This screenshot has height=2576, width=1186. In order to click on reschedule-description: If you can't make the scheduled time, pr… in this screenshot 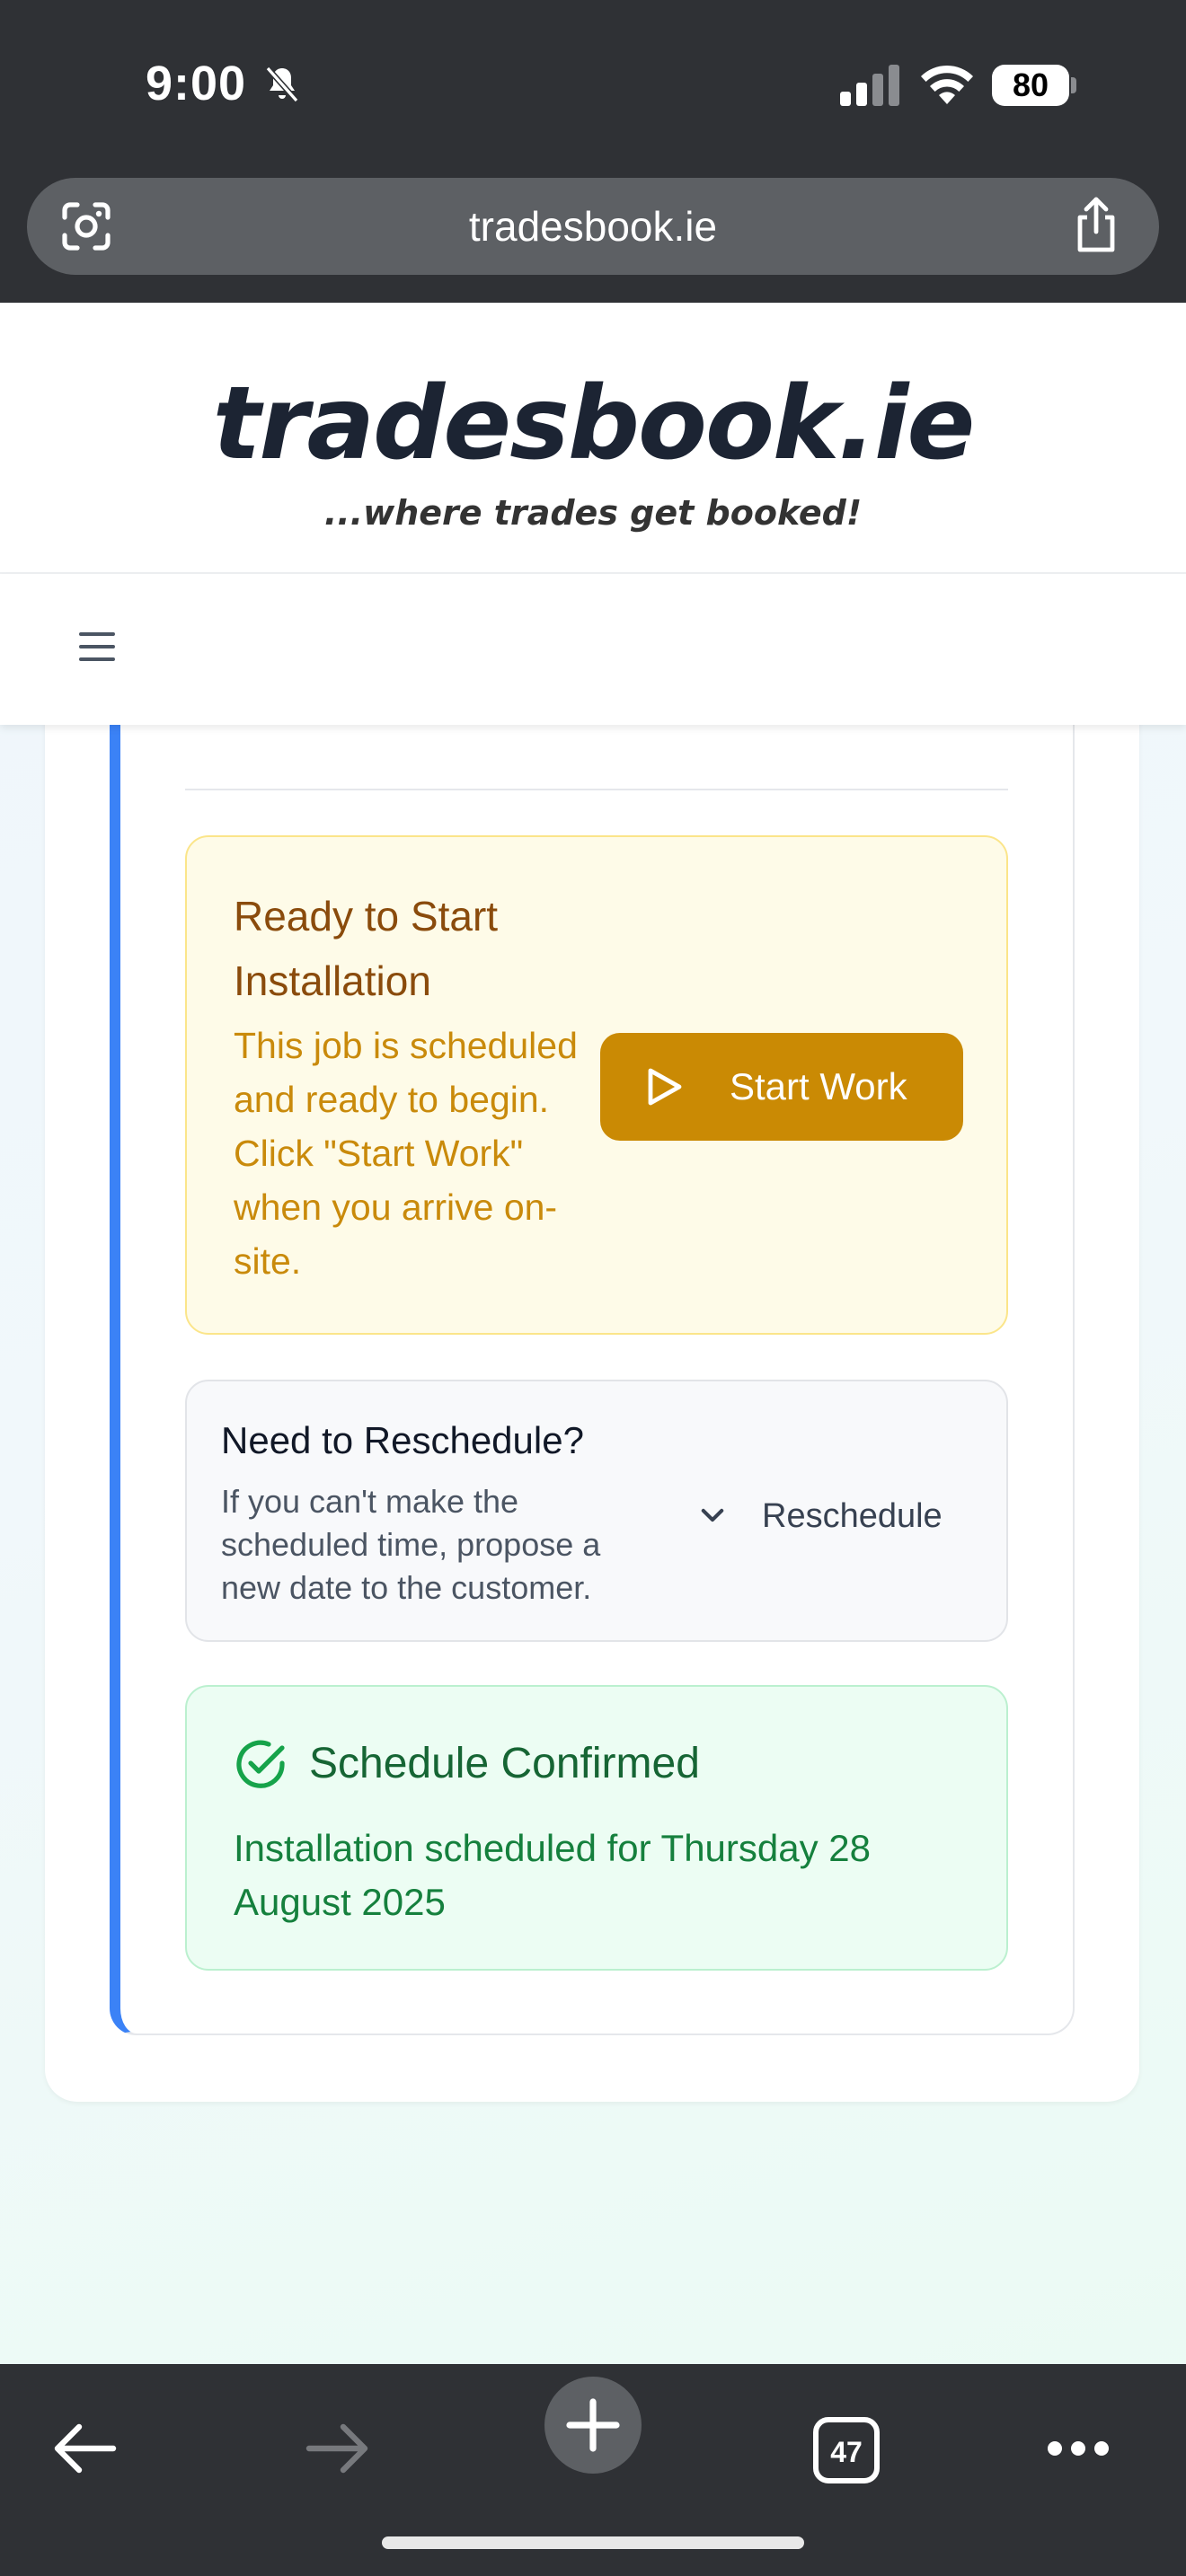, I will do `click(411, 1544)`.